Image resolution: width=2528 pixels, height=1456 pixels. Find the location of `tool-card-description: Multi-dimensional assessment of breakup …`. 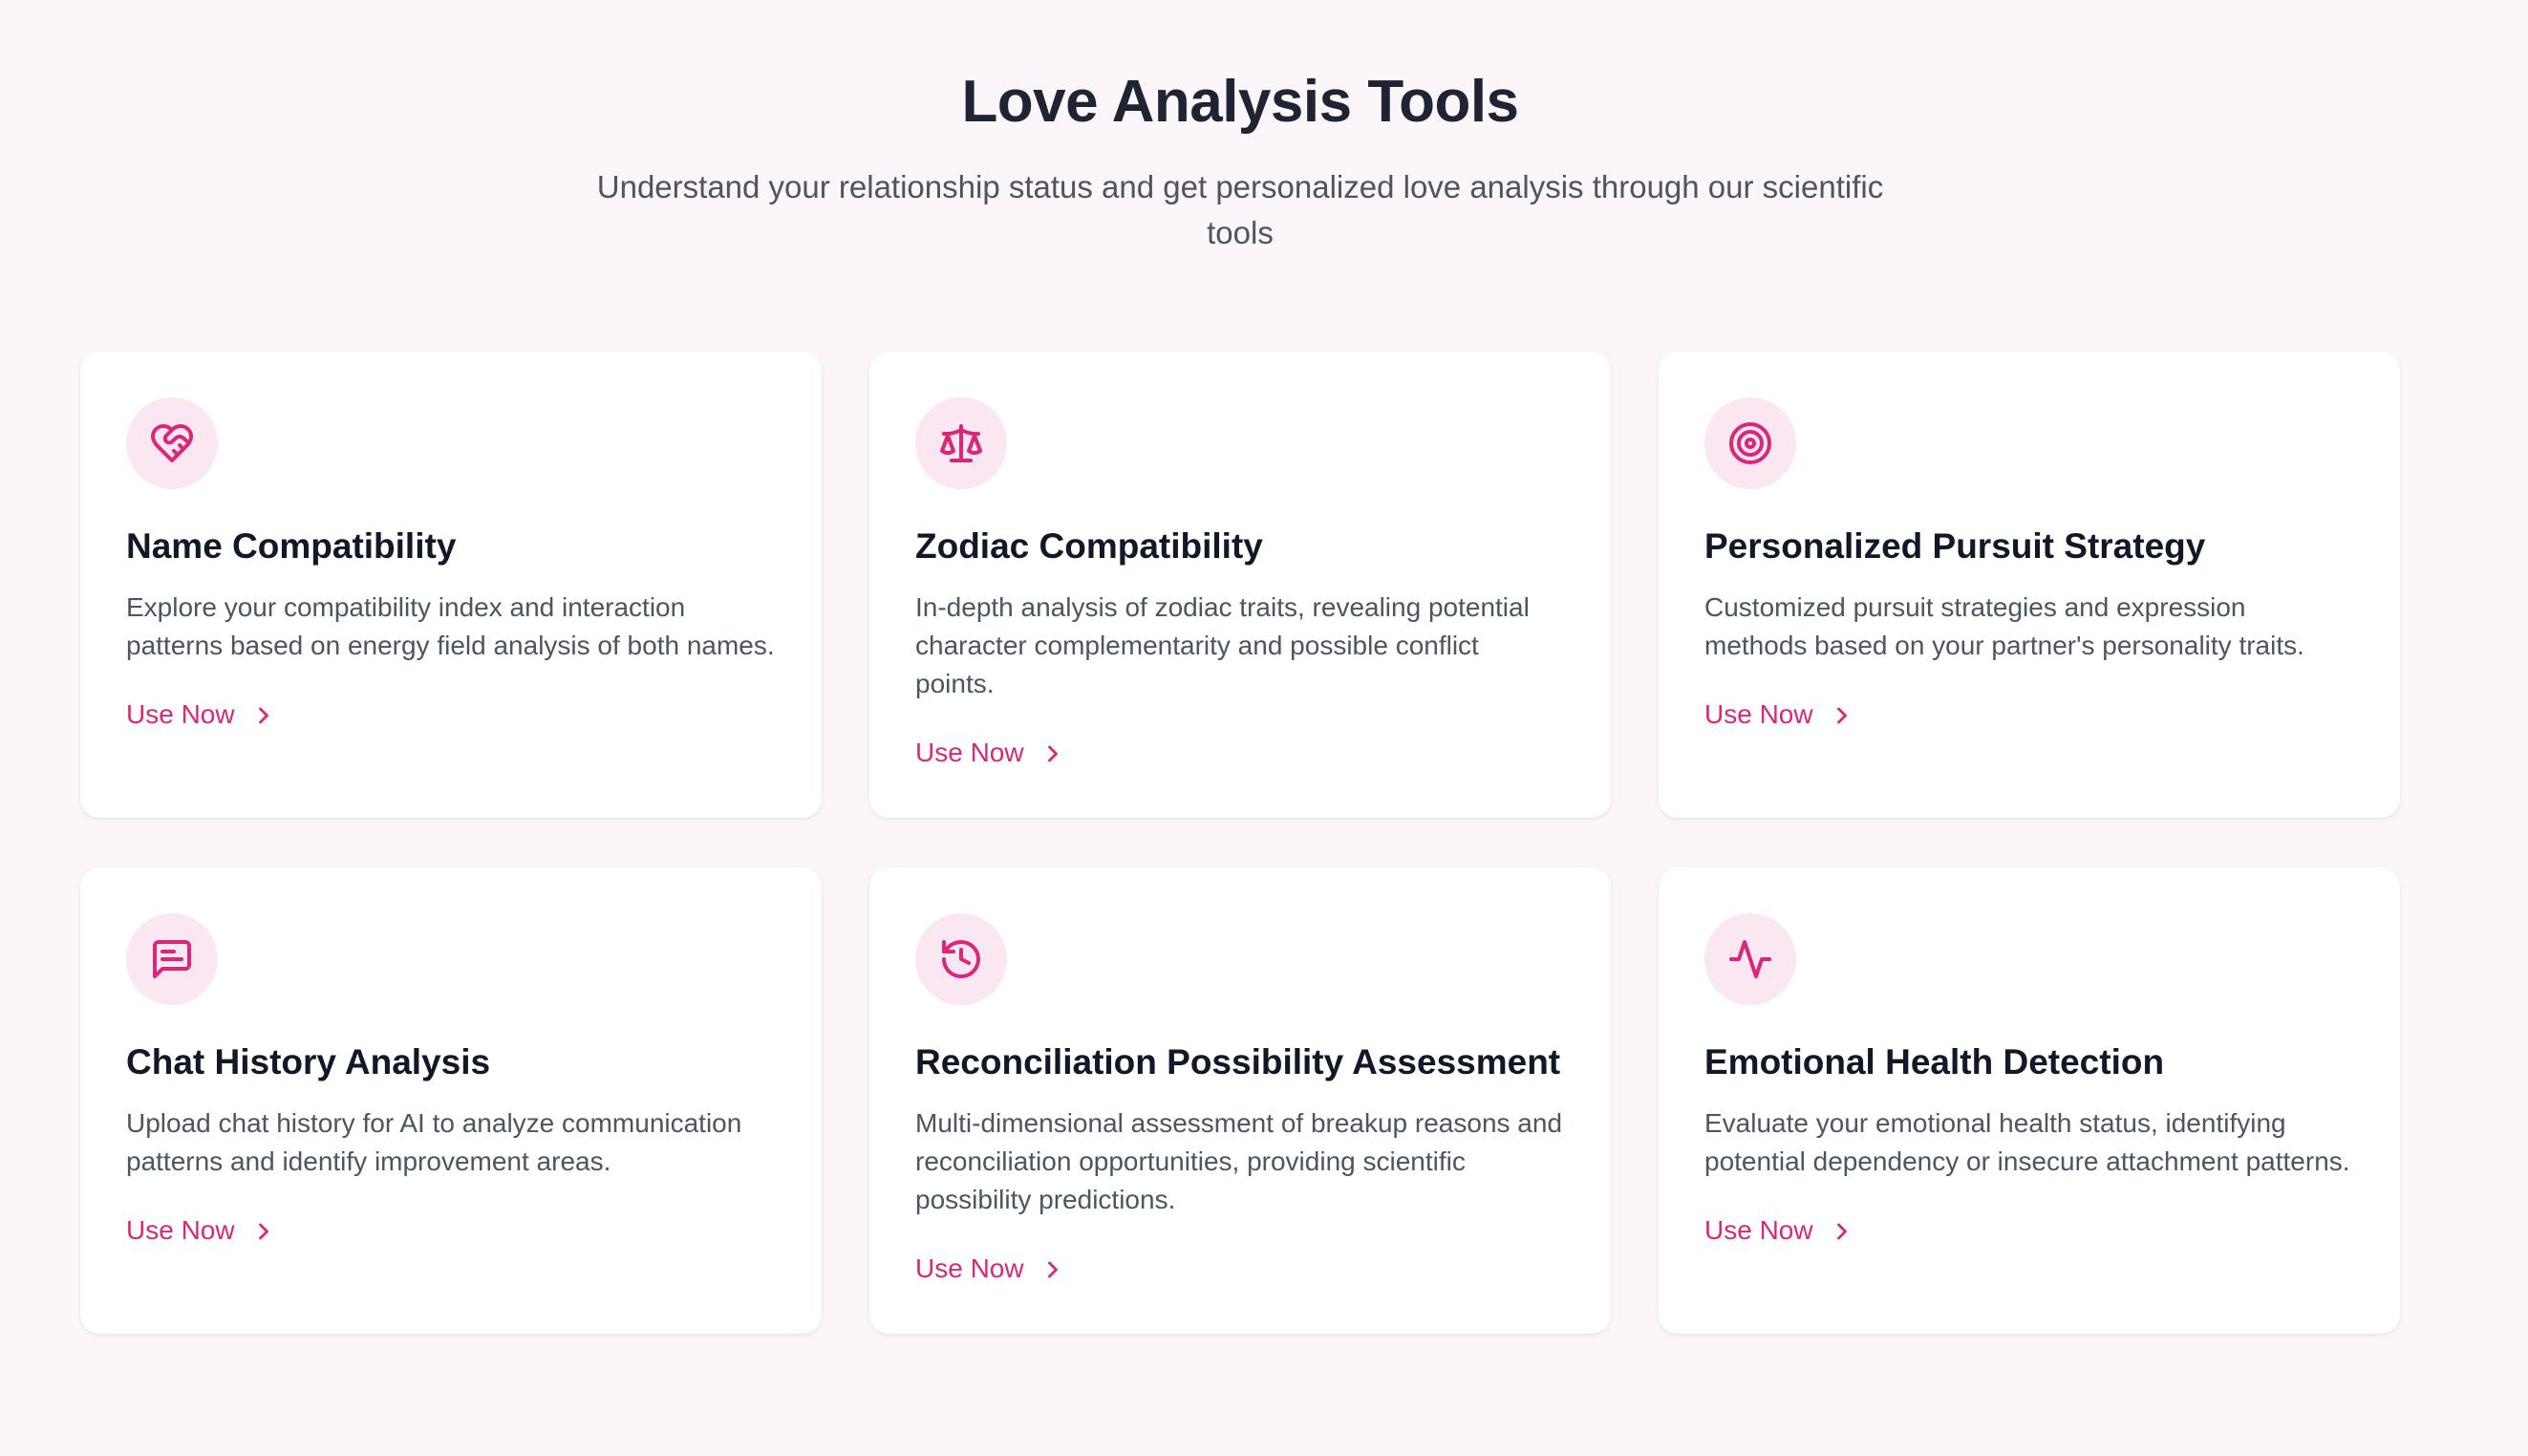

tool-card-description: Multi-dimensional assessment of breakup … is located at coordinates (1239, 1161).